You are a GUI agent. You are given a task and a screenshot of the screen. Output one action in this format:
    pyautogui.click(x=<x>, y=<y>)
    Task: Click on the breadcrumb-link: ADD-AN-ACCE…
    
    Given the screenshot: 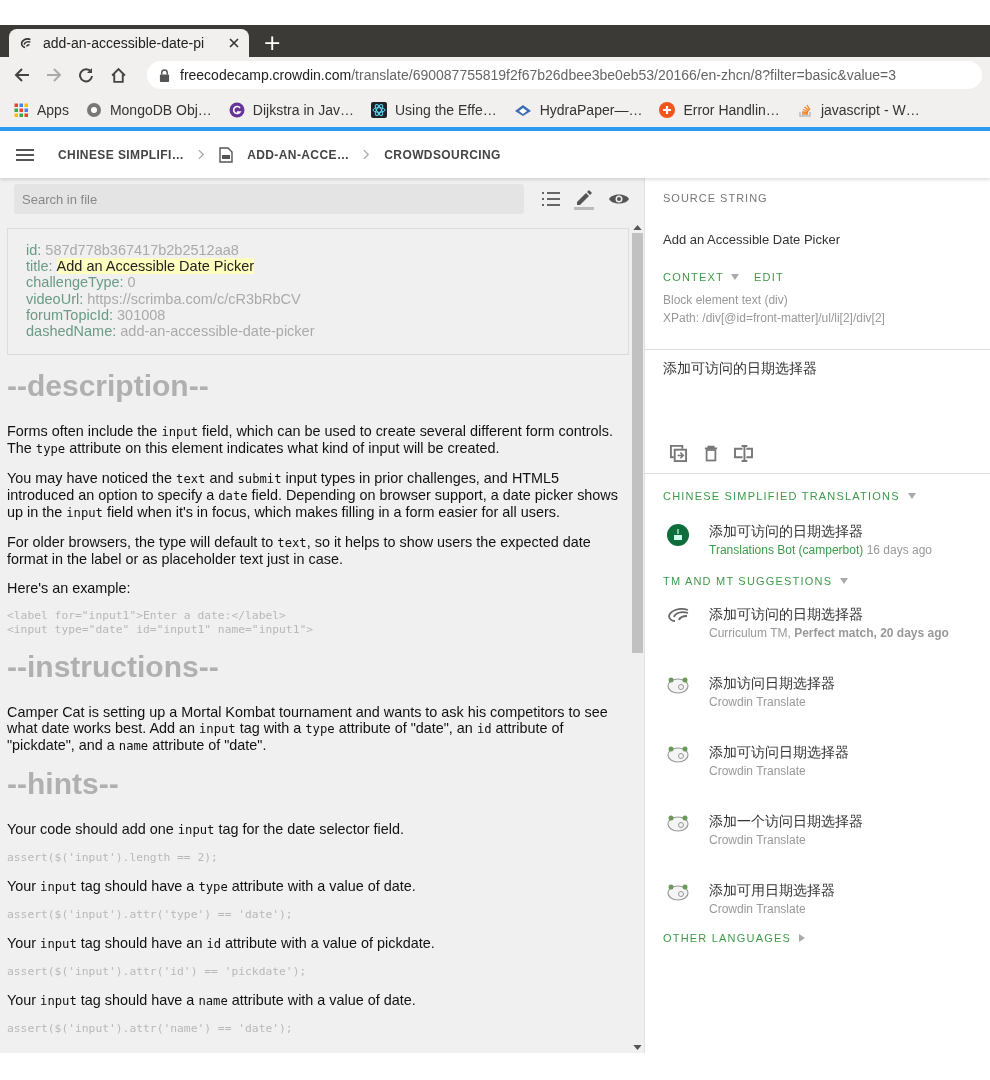 What is the action you would take?
    pyautogui.click(x=298, y=154)
    